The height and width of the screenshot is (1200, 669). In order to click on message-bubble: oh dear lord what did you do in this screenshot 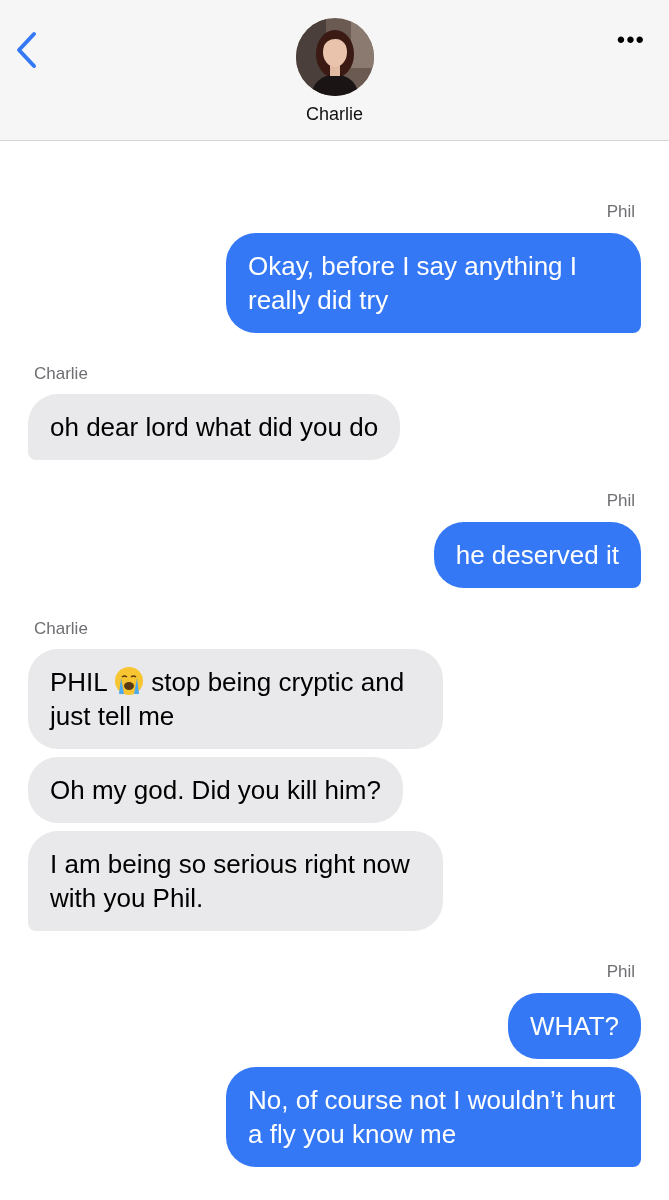, I will do `click(214, 427)`.